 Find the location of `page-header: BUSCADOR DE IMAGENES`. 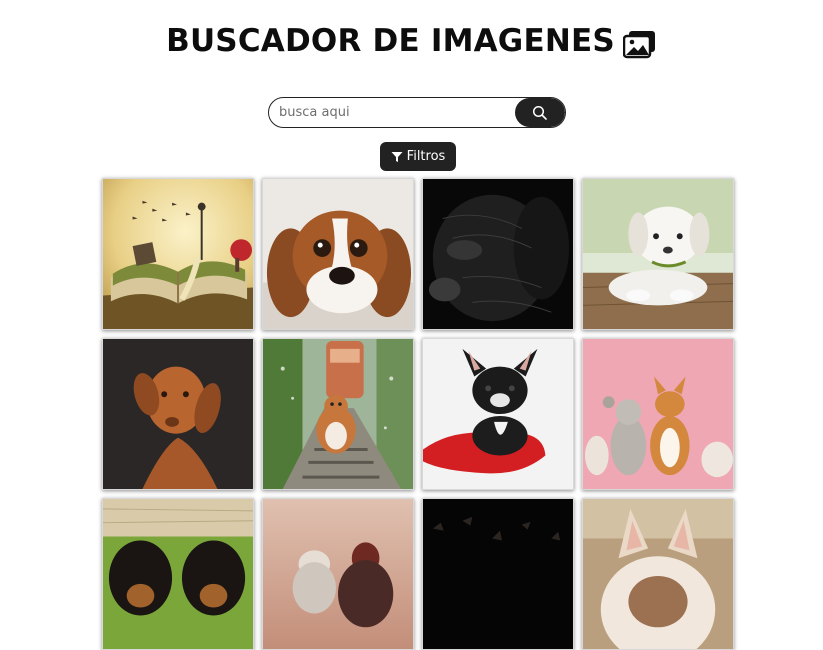

page-header: BUSCADOR DE IMAGENES is located at coordinates (411, 41).